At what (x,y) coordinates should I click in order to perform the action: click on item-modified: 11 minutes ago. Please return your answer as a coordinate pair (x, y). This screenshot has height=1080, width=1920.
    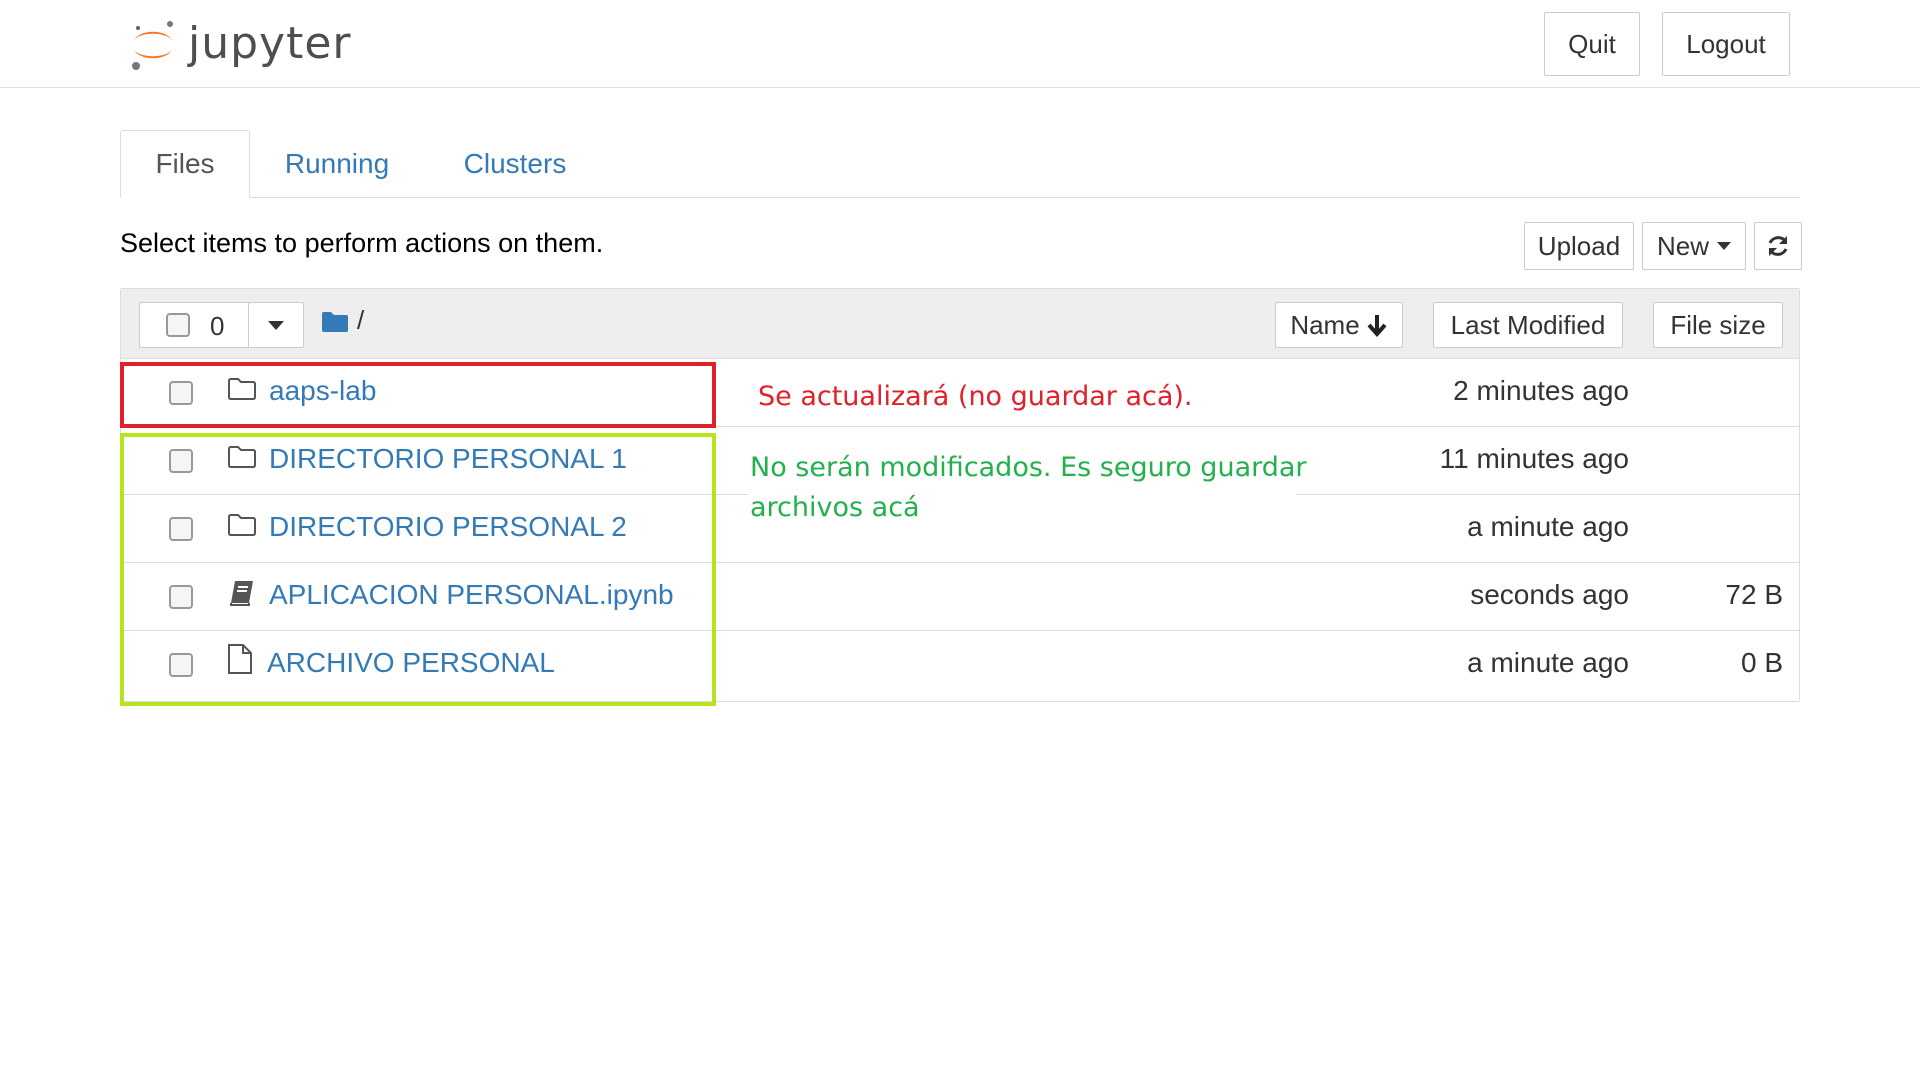
    Looking at the image, I should click on (1534, 458).